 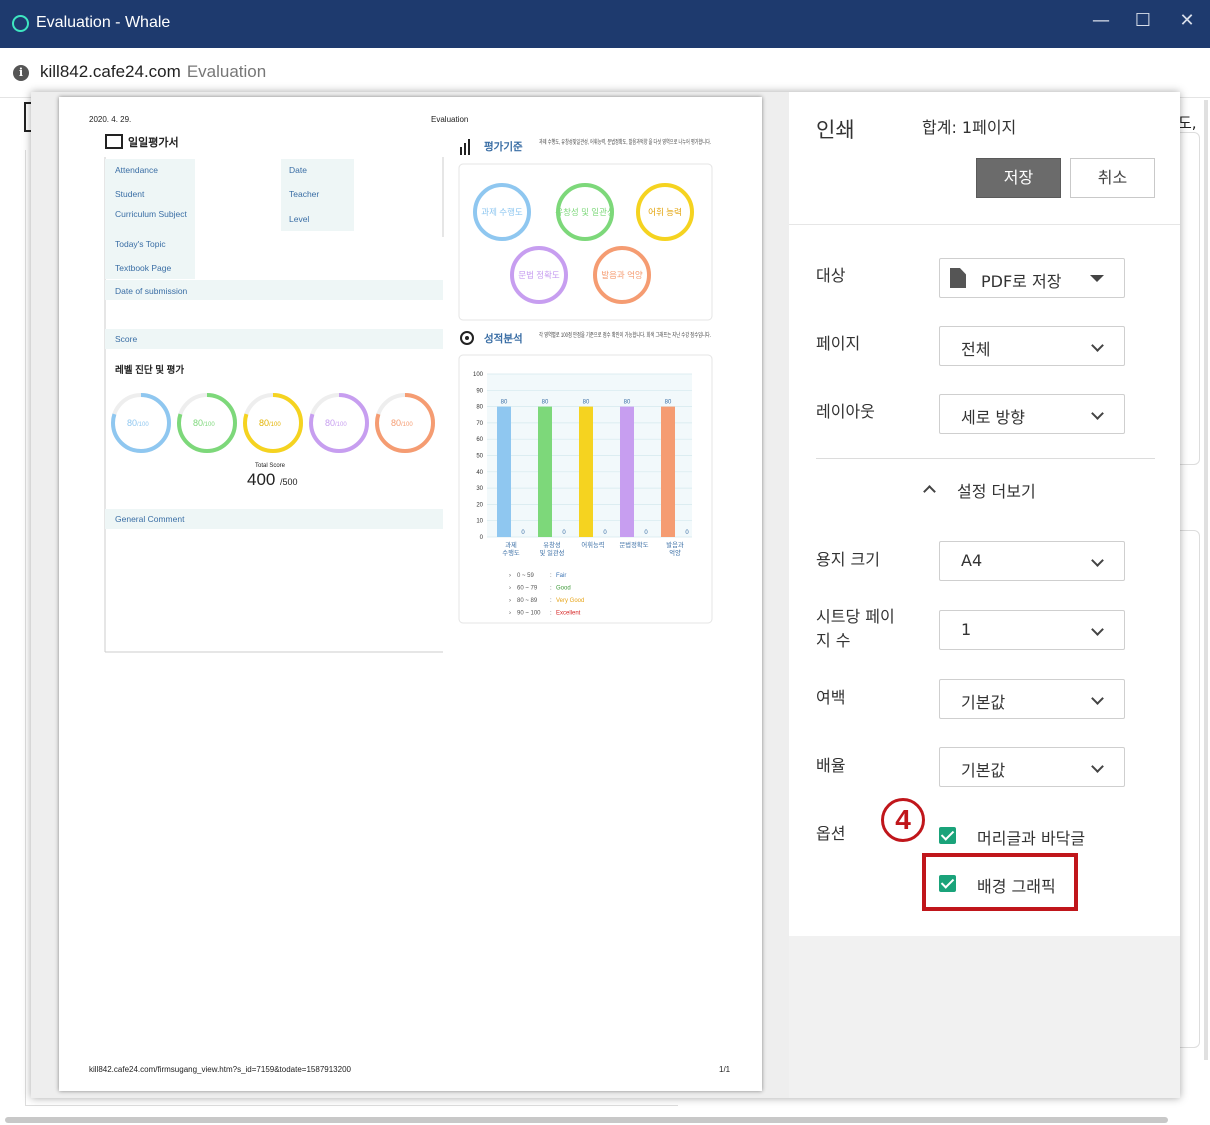 I want to click on pages-per-sheet-value: 1, so click(x=966, y=629).